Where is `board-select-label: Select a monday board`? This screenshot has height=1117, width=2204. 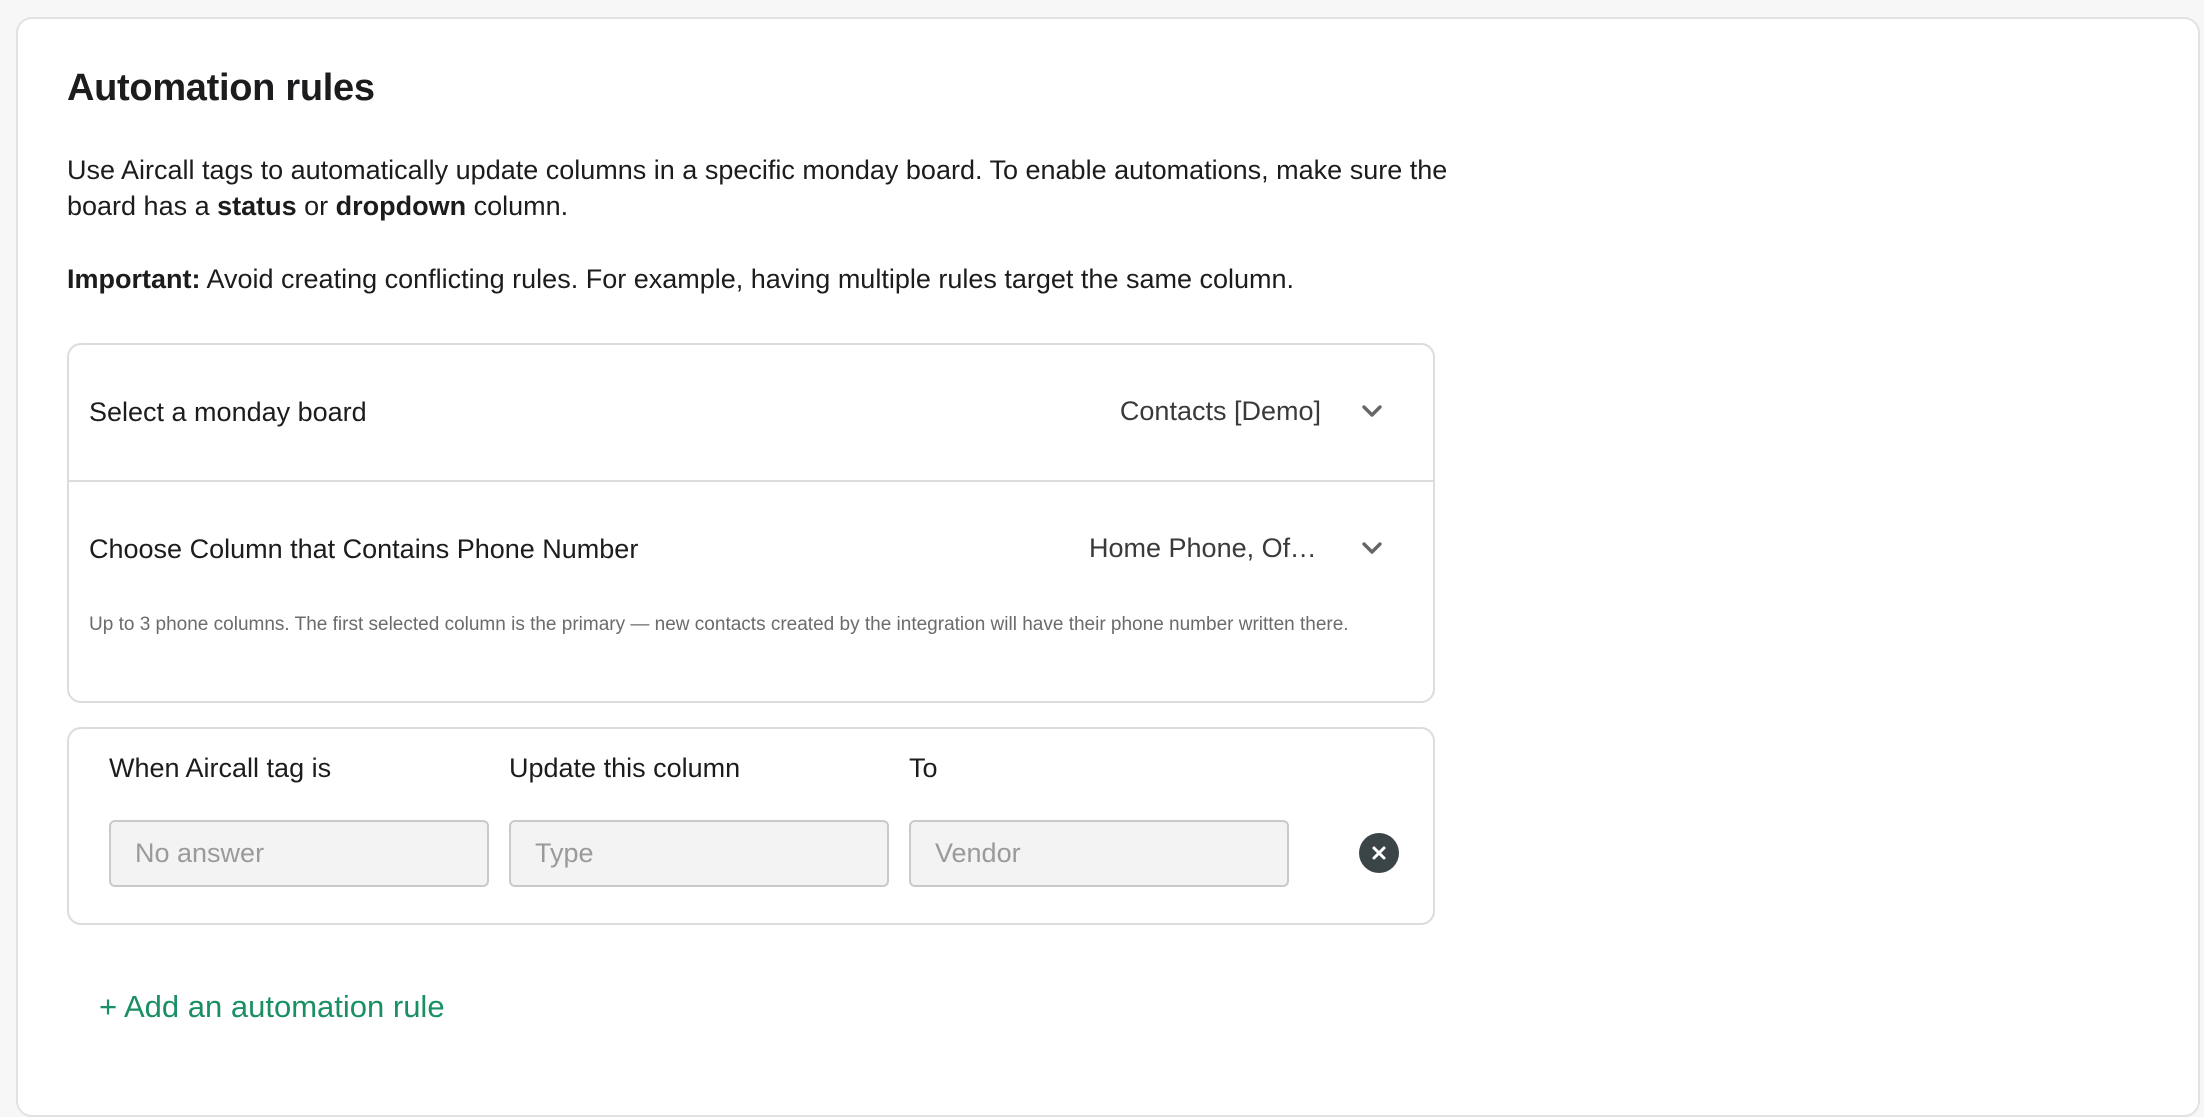
board-select-label: Select a monday board is located at coordinates (228, 412).